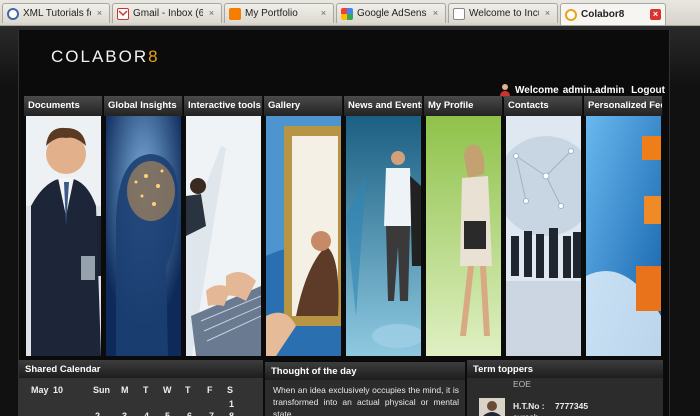 The width and height of the screenshot is (700, 416). I want to click on calendar-day: 4, so click(146, 413).